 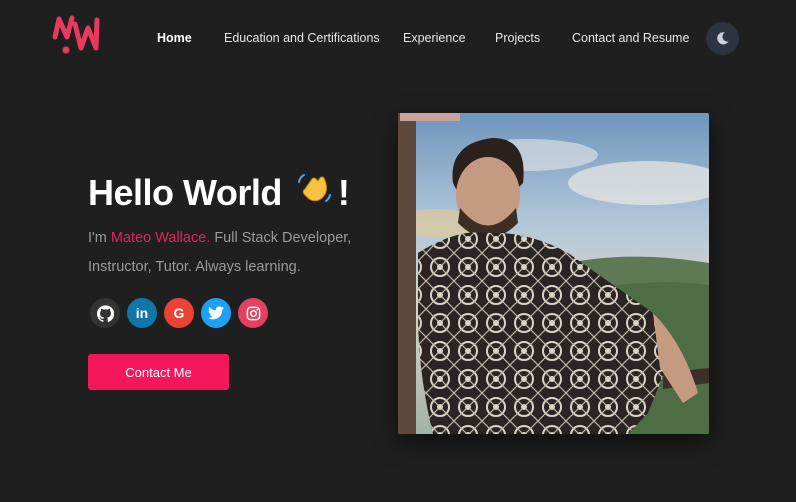 I want to click on linkedin-icon: in, so click(x=142, y=313).